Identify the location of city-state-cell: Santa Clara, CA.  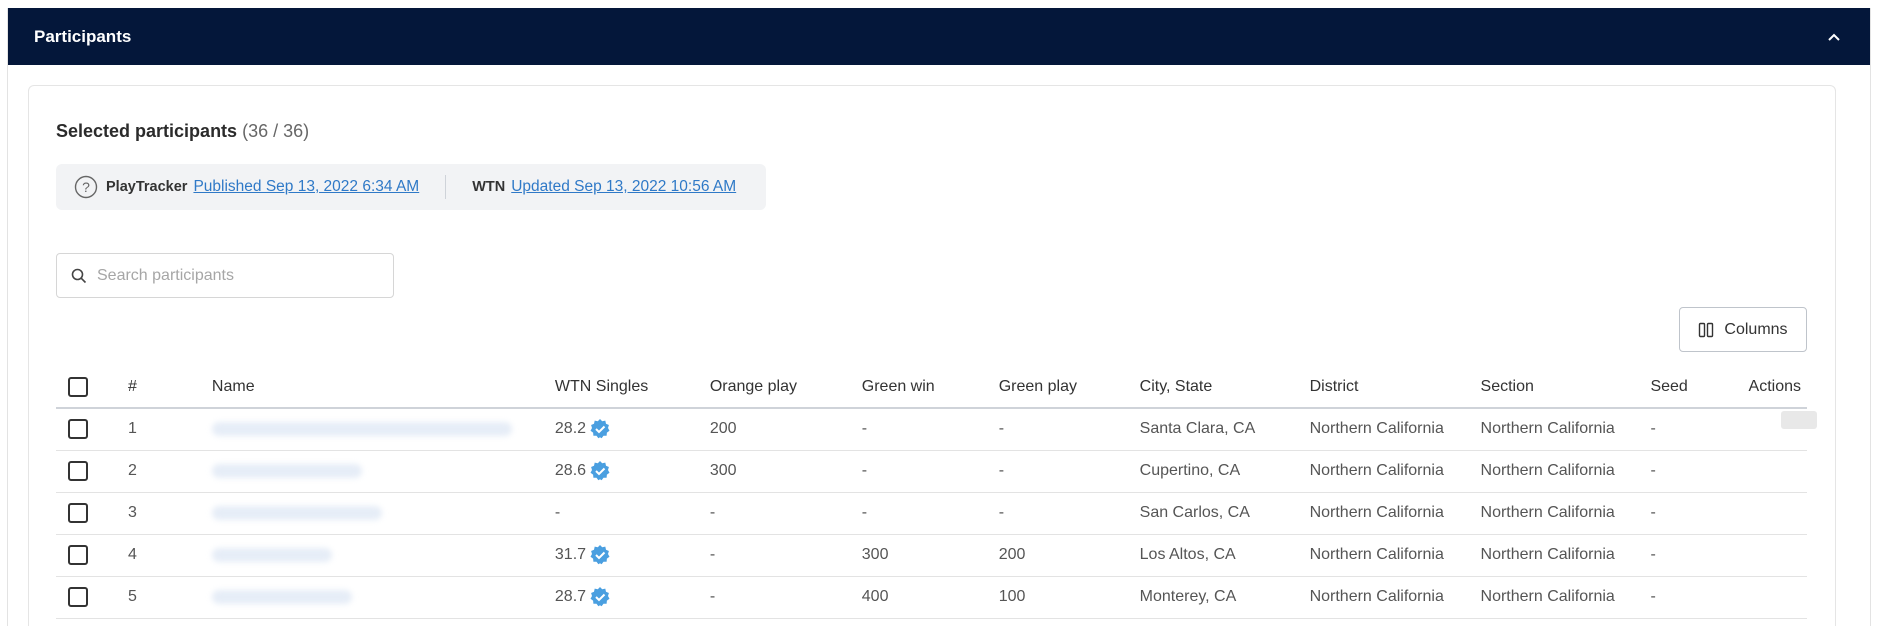
(1224, 429).